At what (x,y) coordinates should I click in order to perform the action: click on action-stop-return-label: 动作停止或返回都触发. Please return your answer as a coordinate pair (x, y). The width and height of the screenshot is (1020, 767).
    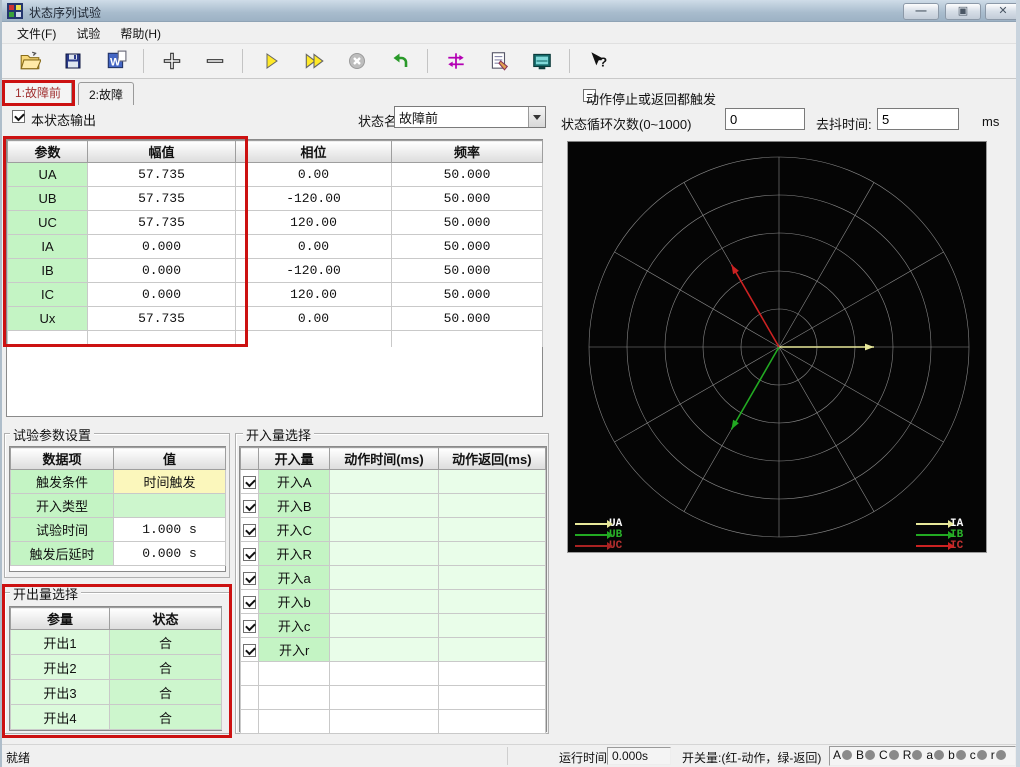
    Looking at the image, I should click on (651, 99).